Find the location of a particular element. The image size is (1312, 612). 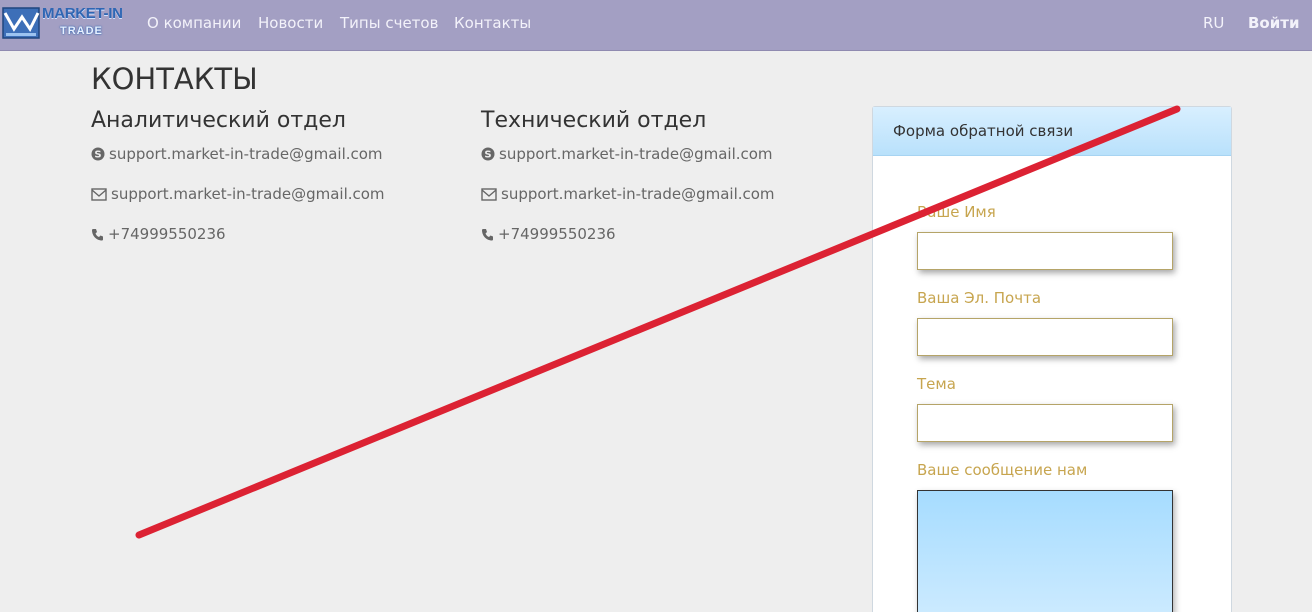

name-label: Ваше Имя is located at coordinates (956, 212).